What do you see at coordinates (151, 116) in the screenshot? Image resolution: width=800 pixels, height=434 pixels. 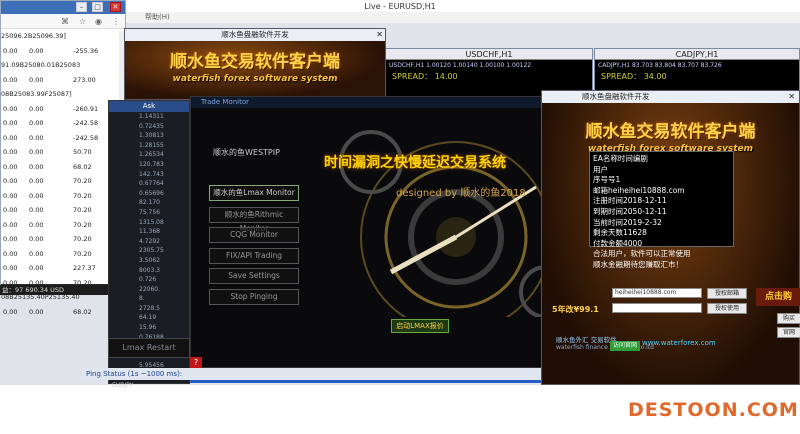 I see `price-row: 1.14311` at bounding box center [151, 116].